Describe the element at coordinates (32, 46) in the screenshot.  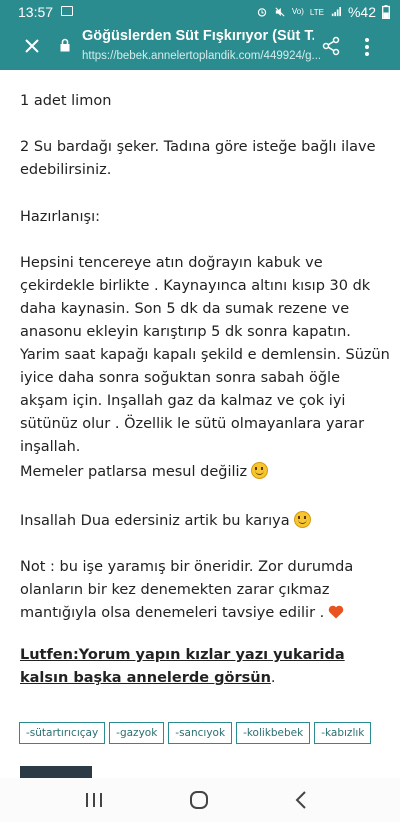
I see `close-icon` at that location.